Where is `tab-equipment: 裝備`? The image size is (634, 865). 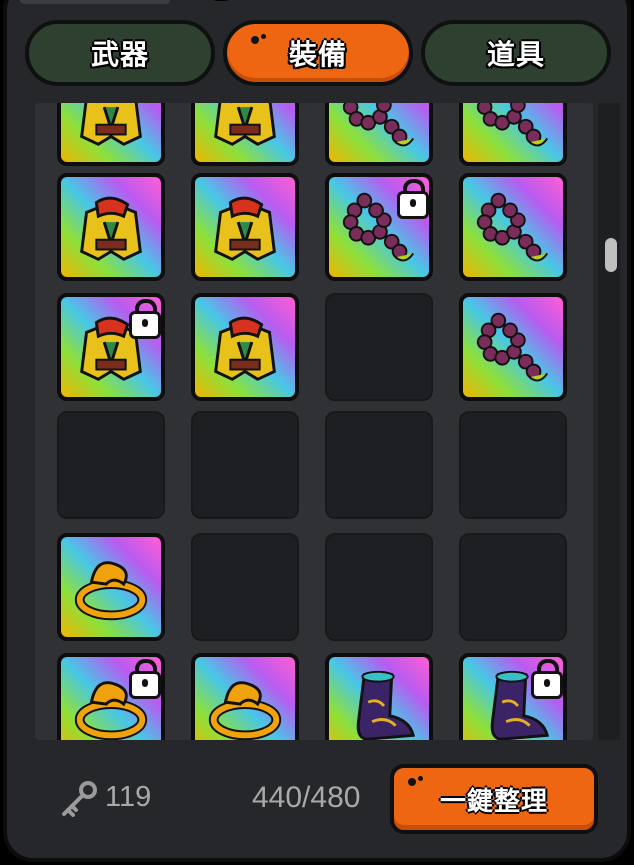
tab-equipment: 裝備 is located at coordinates (318, 53).